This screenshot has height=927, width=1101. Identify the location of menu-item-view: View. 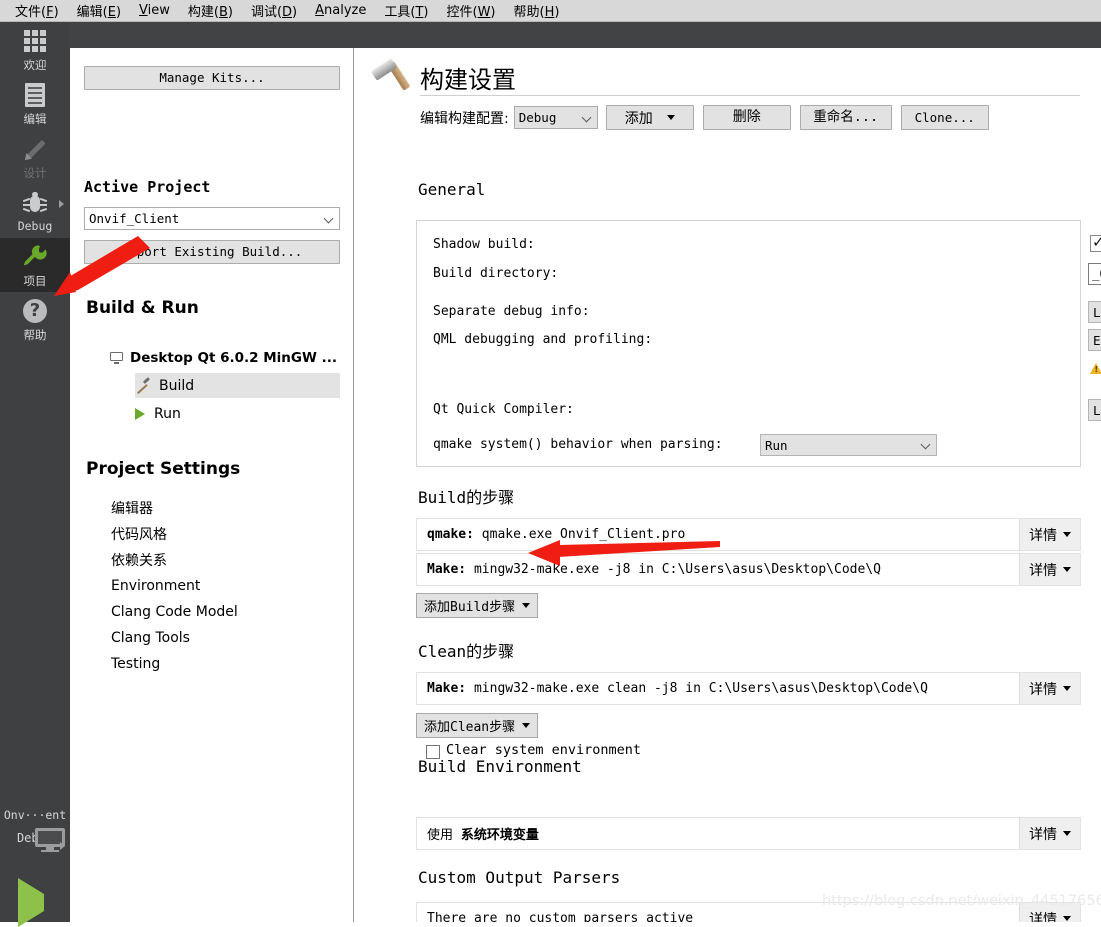
(154, 11).